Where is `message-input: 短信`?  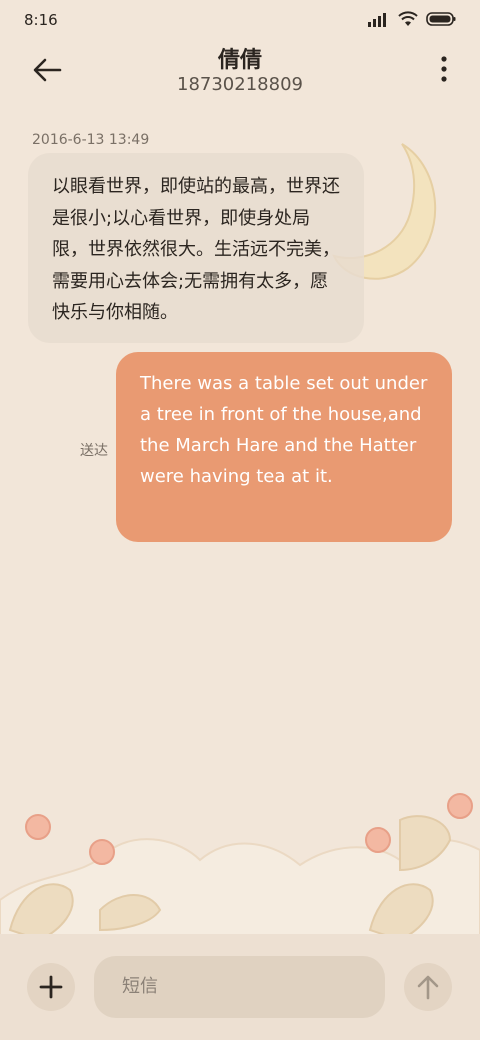
message-input: 短信 is located at coordinates (239, 987).